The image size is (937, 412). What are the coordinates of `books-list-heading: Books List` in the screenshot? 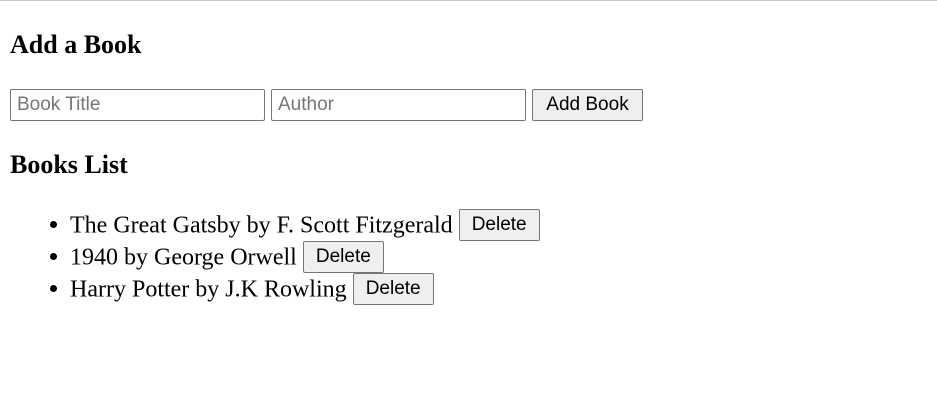 It's located at (69, 164).